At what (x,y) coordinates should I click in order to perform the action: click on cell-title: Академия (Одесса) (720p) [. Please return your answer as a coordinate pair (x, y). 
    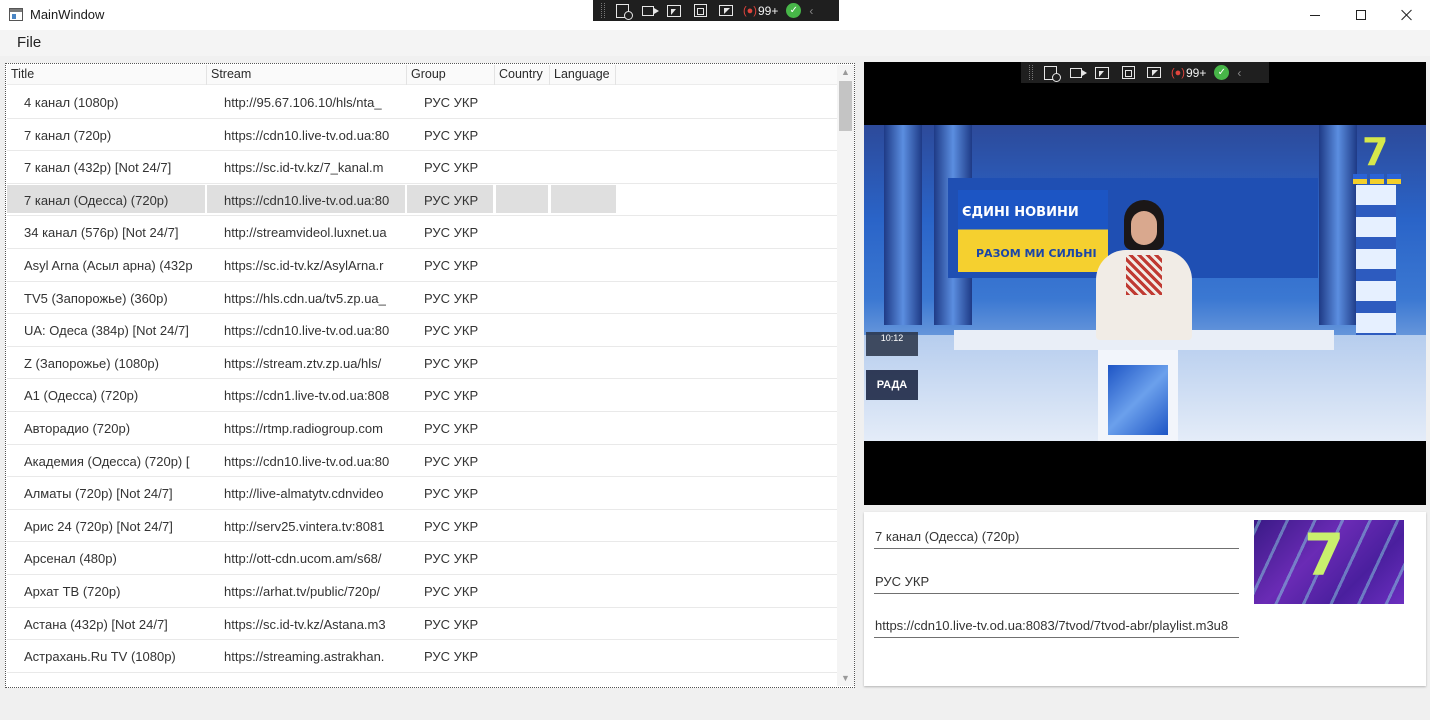
    Looking at the image, I should click on (107, 461).